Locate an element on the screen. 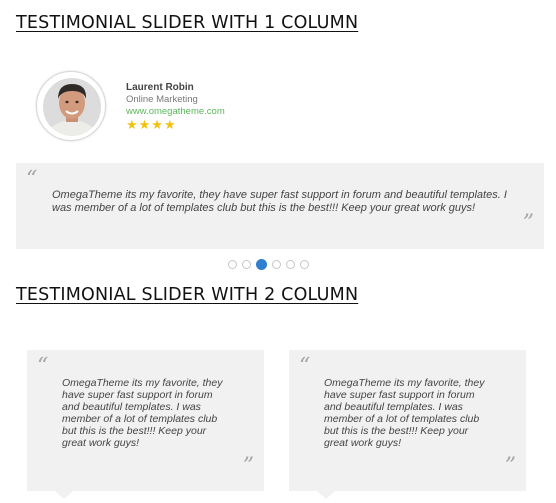 The width and height of the screenshot is (556, 503). person-photo-icon is located at coordinates (72, 107).